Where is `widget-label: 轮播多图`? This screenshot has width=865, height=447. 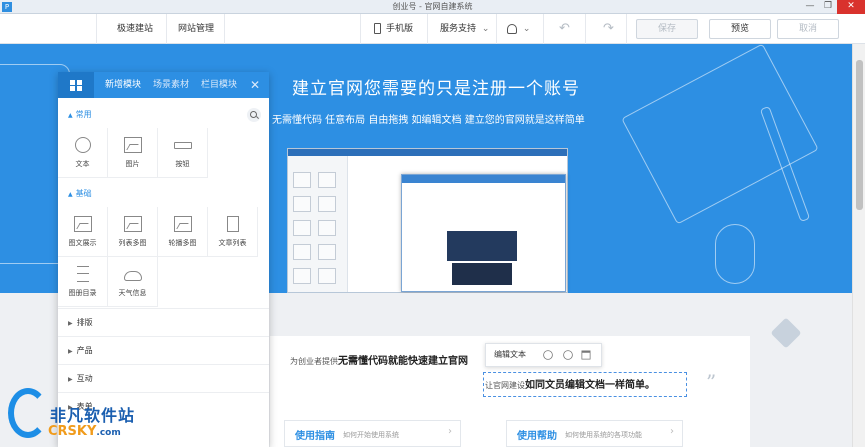 widget-label: 轮播多图 is located at coordinates (182, 243).